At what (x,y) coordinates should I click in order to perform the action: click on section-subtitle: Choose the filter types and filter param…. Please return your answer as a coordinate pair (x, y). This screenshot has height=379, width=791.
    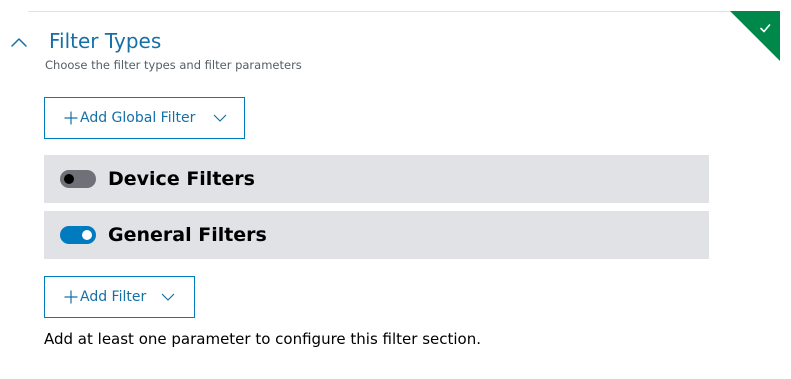
    Looking at the image, I should click on (173, 65).